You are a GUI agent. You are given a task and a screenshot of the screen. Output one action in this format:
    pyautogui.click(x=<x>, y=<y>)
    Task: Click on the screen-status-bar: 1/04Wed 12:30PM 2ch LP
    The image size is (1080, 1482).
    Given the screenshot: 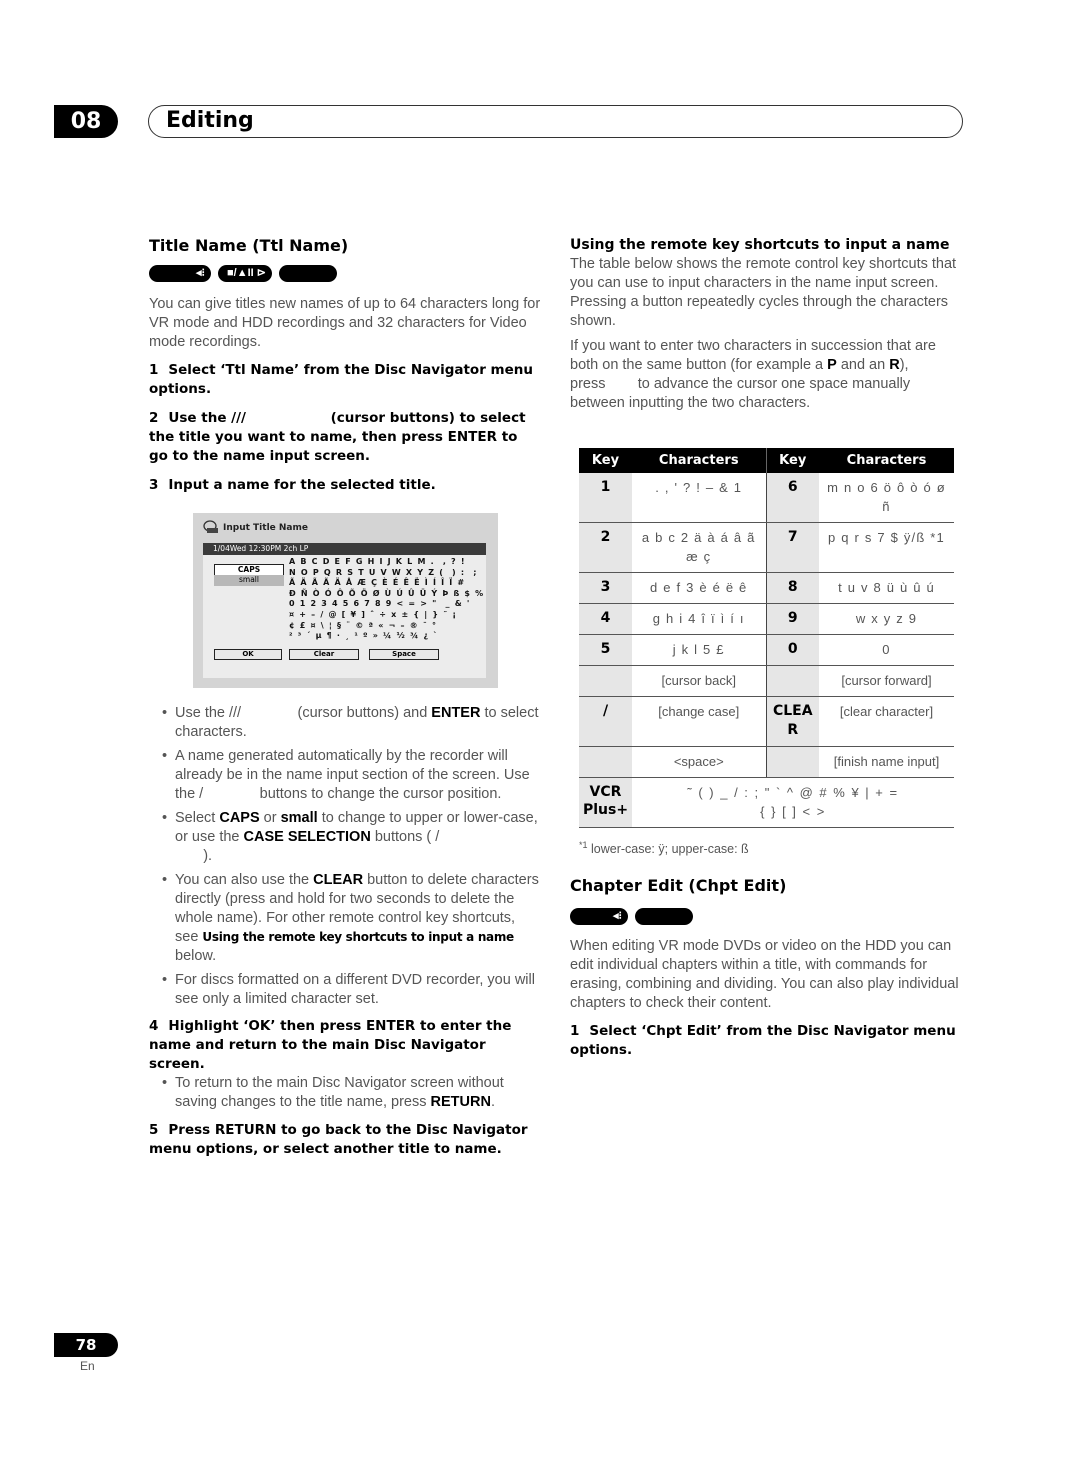 What is the action you would take?
    pyautogui.click(x=344, y=549)
    